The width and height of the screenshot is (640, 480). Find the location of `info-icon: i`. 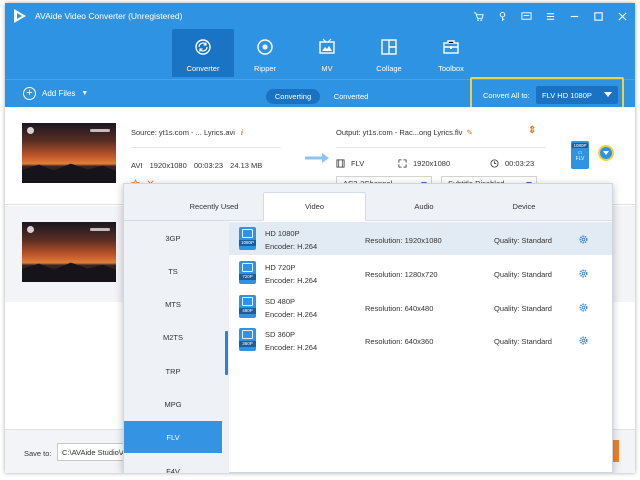

info-icon: i is located at coordinates (242, 132).